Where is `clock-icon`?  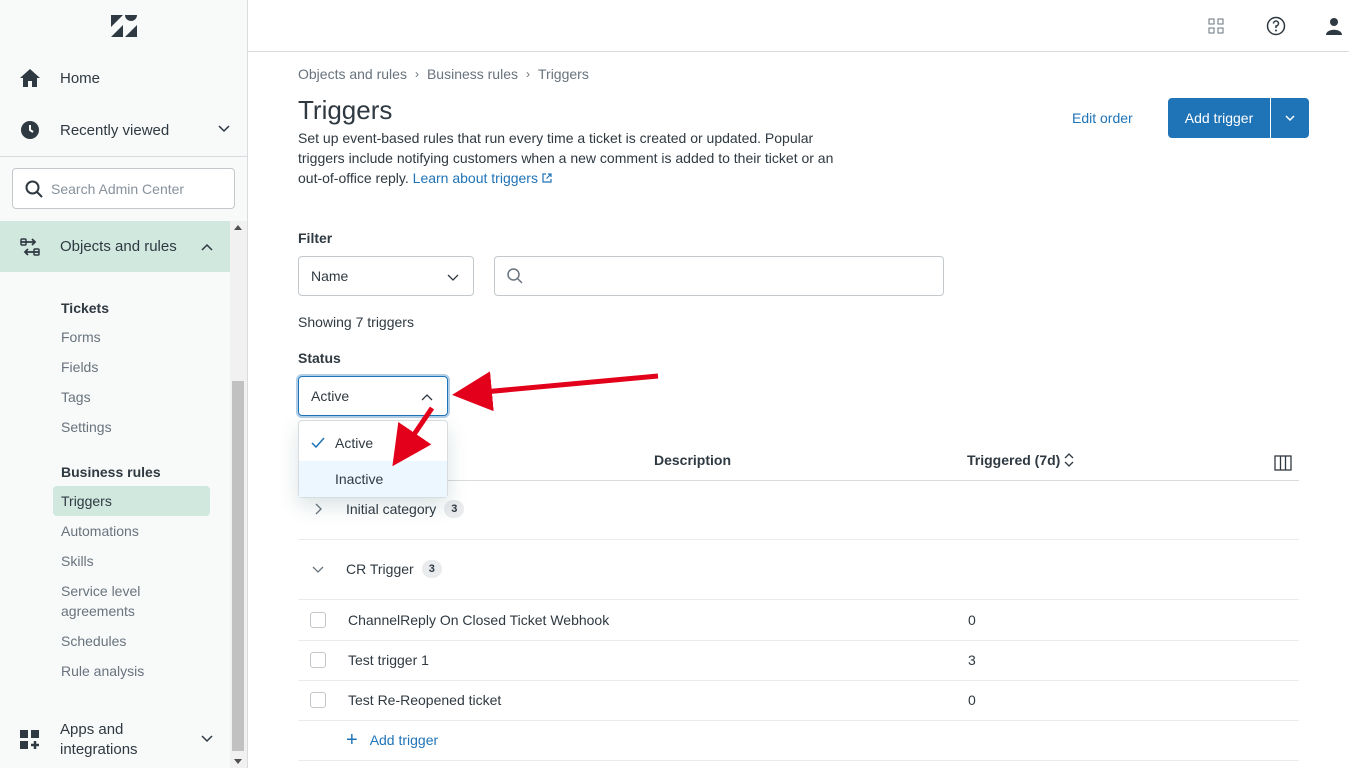 clock-icon is located at coordinates (30, 130).